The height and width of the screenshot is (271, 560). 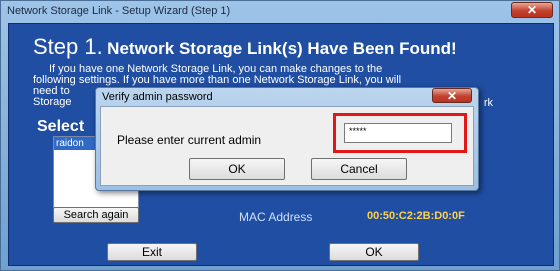 What do you see at coordinates (532, 10) in the screenshot?
I see `window-close-button: ✕` at bounding box center [532, 10].